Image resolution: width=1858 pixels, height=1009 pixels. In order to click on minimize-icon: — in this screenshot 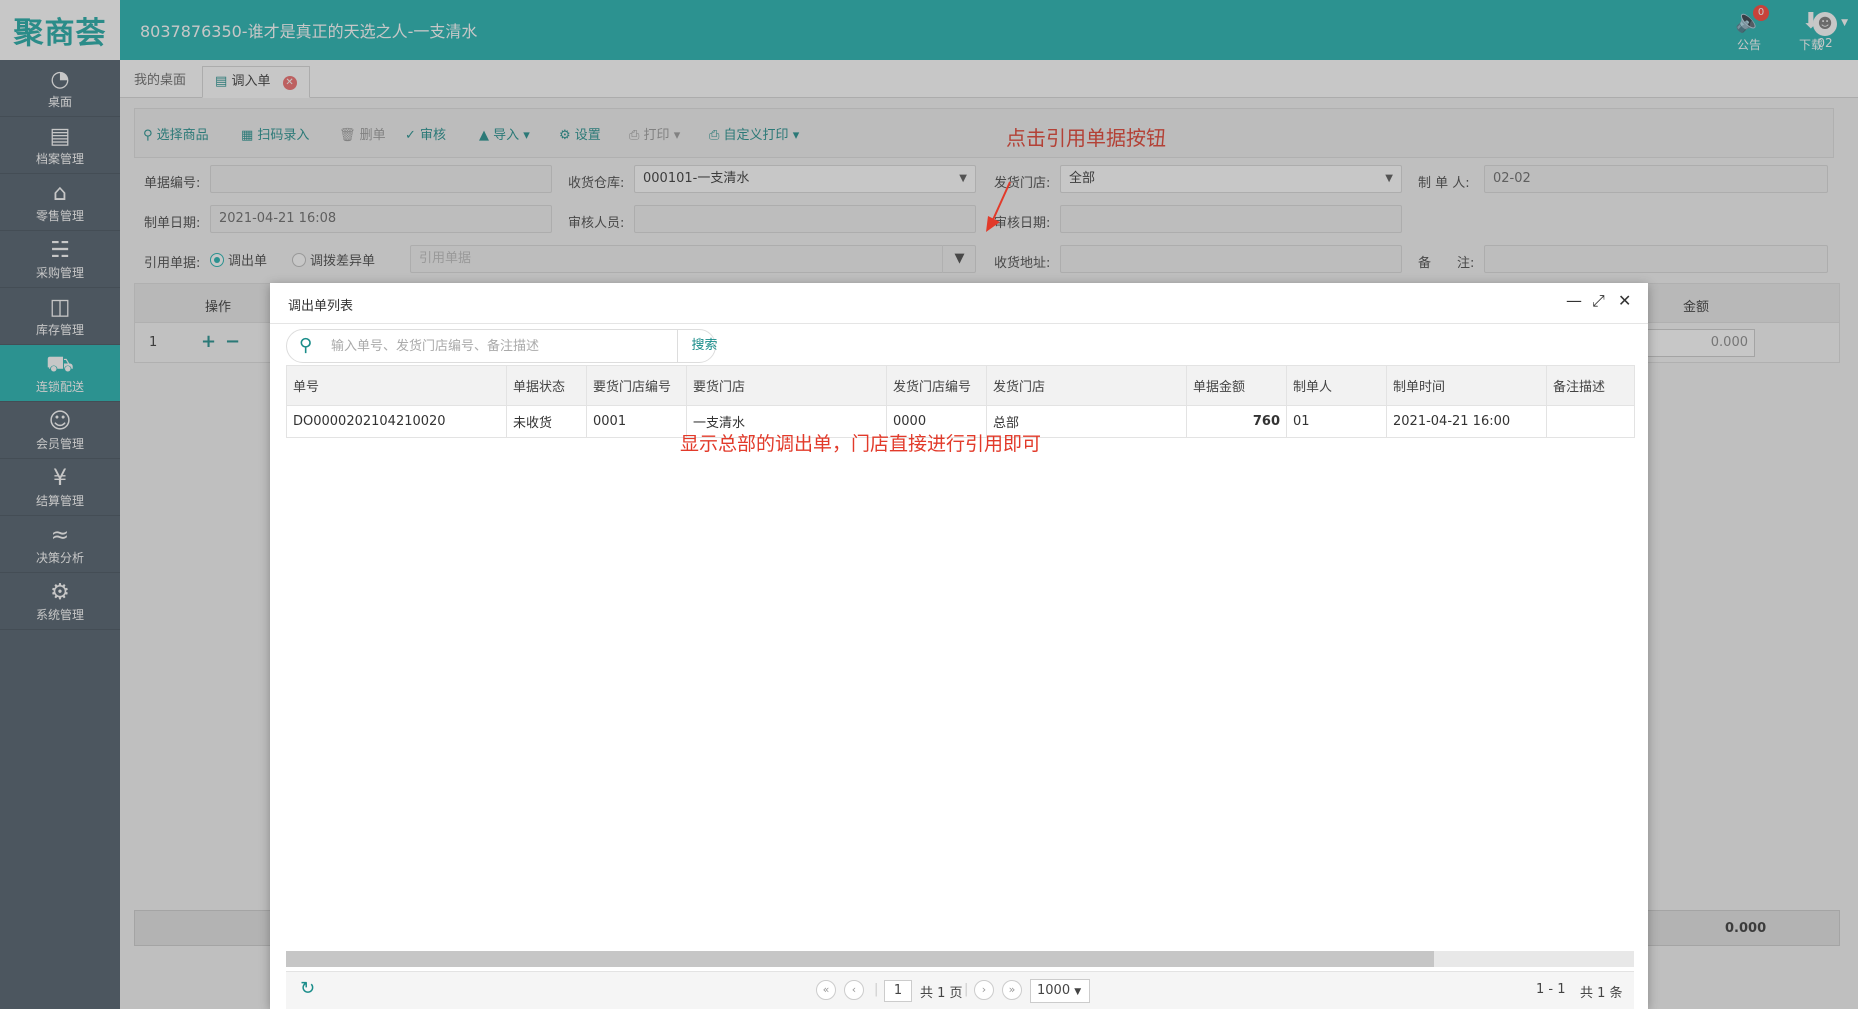, I will do `click(1574, 300)`.